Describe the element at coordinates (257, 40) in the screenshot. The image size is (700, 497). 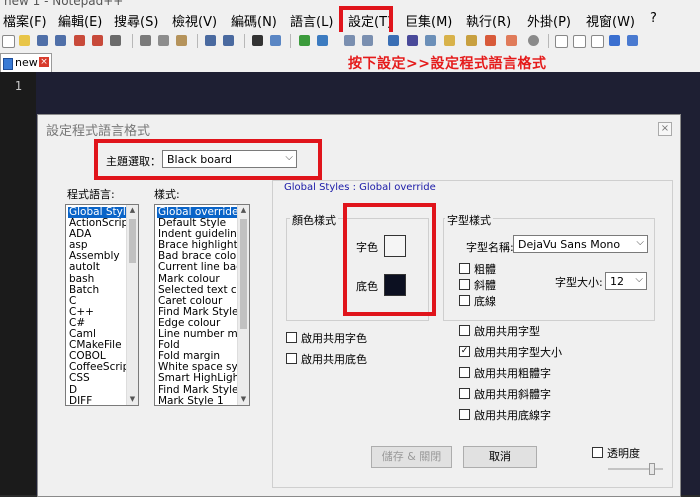
I see `find-icon` at that location.